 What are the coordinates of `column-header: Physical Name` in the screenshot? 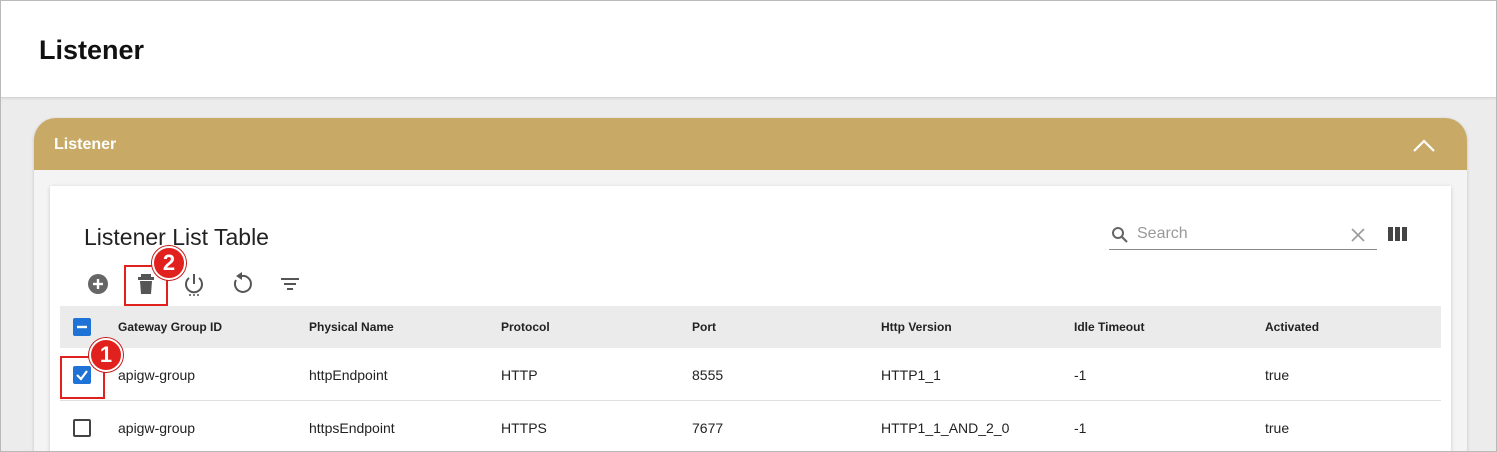 It's located at (351, 327).